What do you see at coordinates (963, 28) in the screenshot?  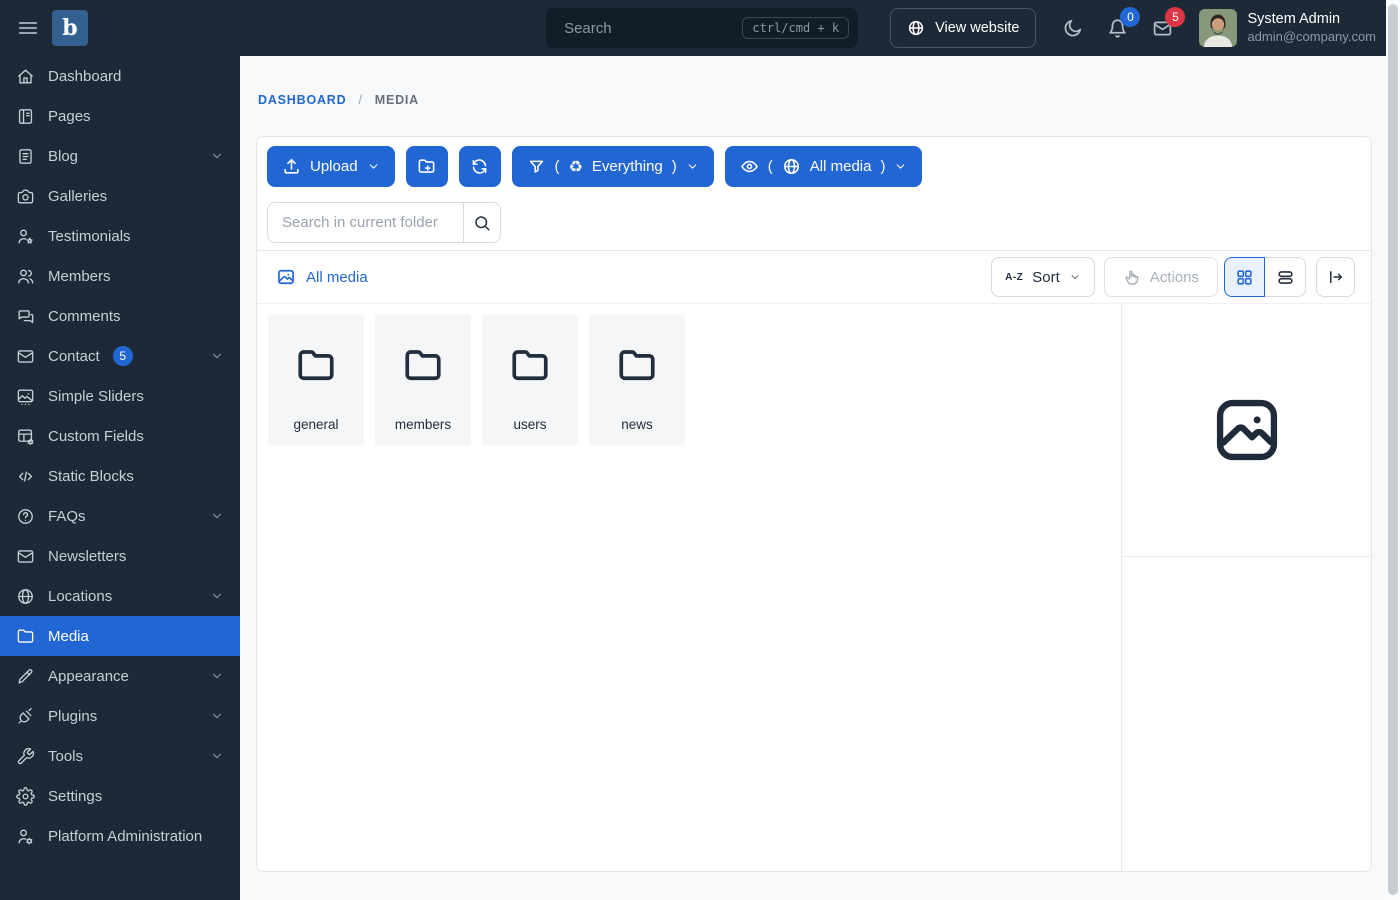 I see `view-website-button: View website` at bounding box center [963, 28].